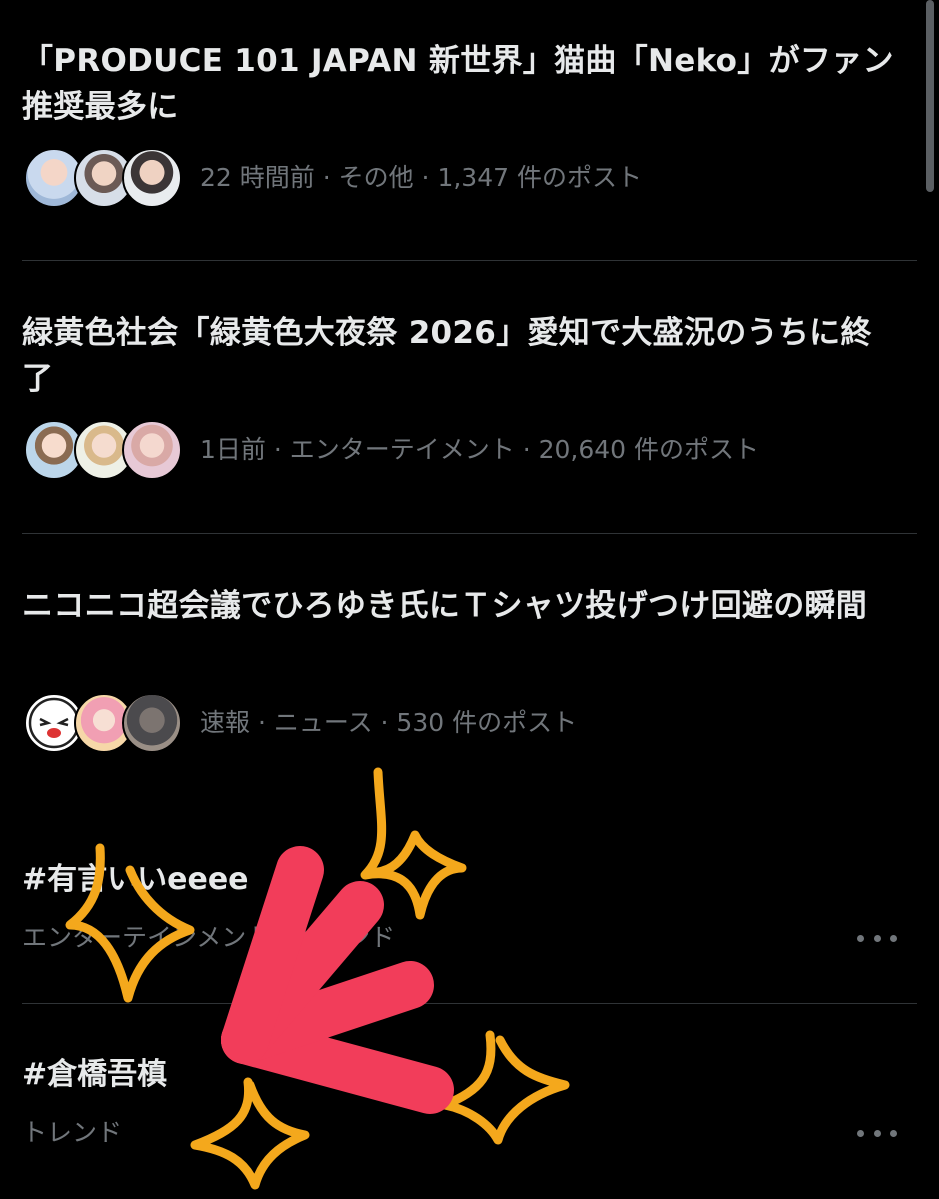 This screenshot has height=1199, width=939. What do you see at coordinates (469, 920) in the screenshot?
I see `trend-item: #有言いいeeee エンターテインメント · トレンド` at bounding box center [469, 920].